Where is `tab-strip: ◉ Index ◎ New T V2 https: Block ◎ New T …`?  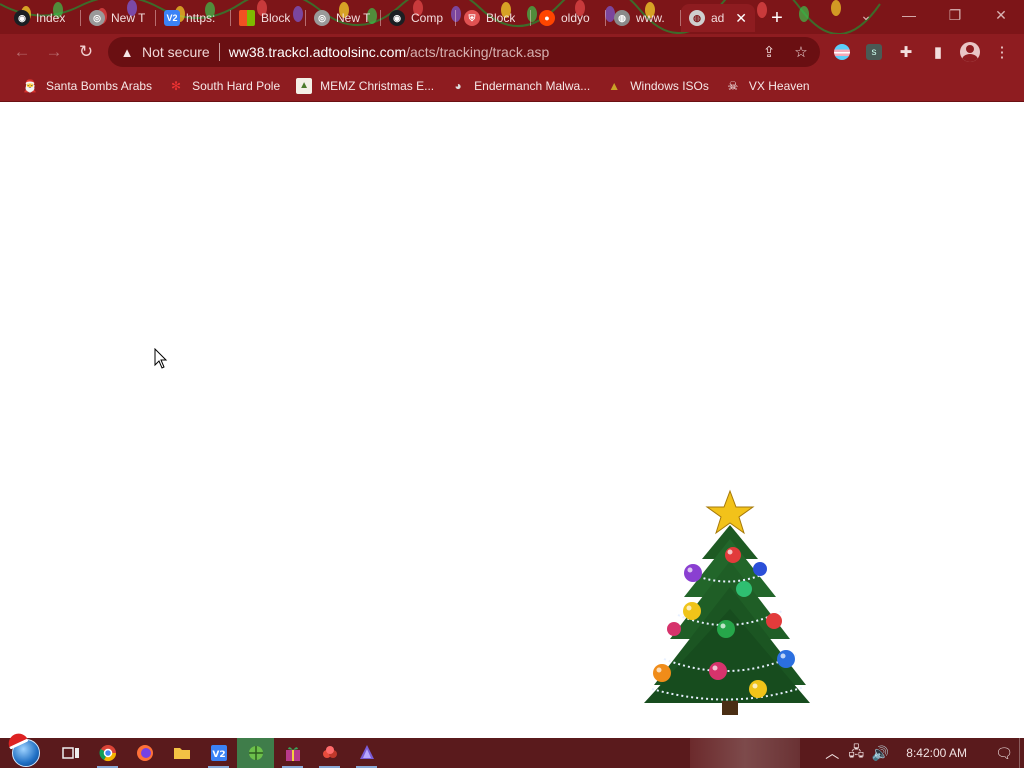
tab-strip: ◉ Index ◎ New T V2 https: Block ◎ New T … is located at coordinates (512, 17).